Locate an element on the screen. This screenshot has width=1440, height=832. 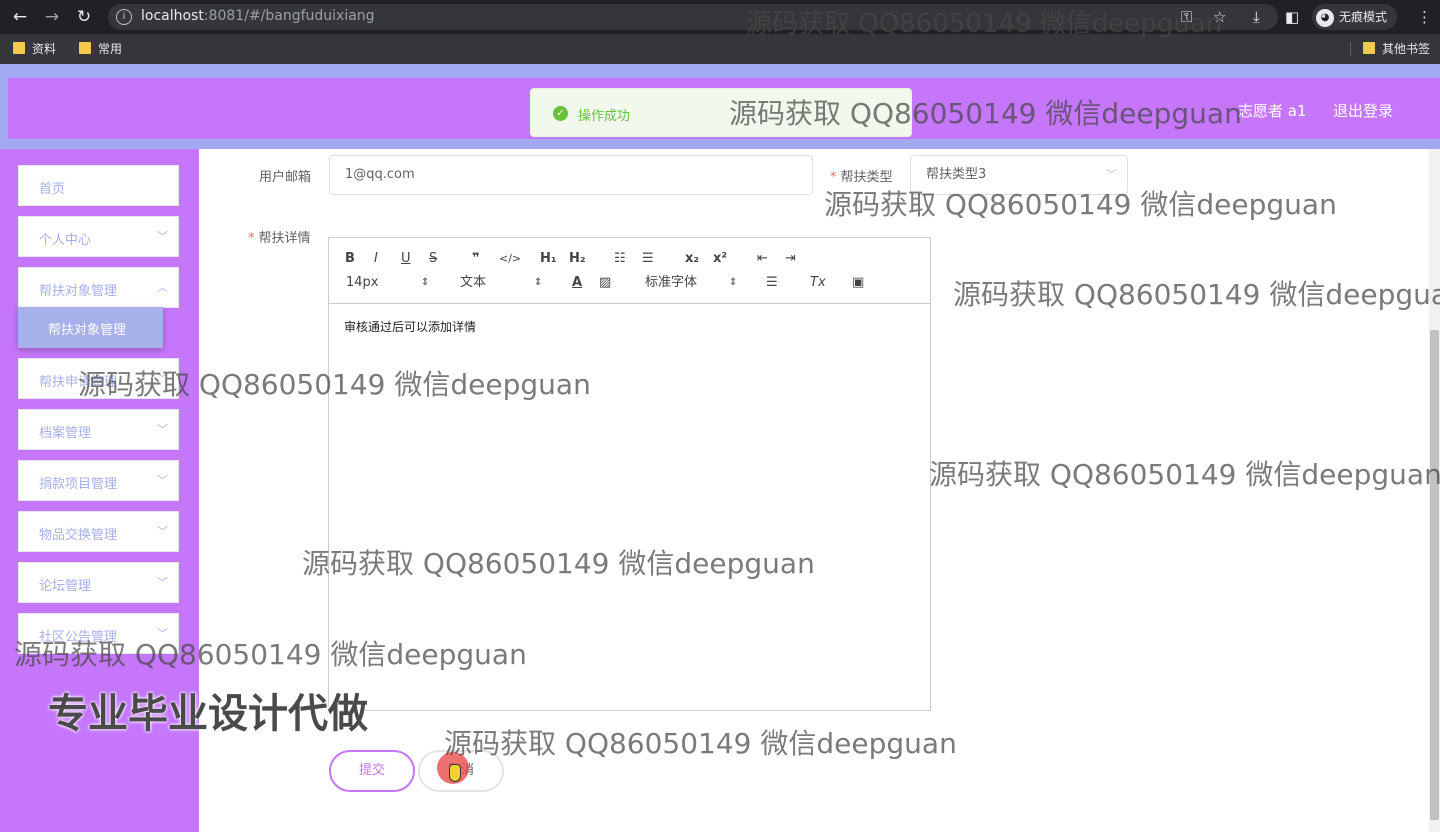
bold-icon: B is located at coordinates (350, 259).